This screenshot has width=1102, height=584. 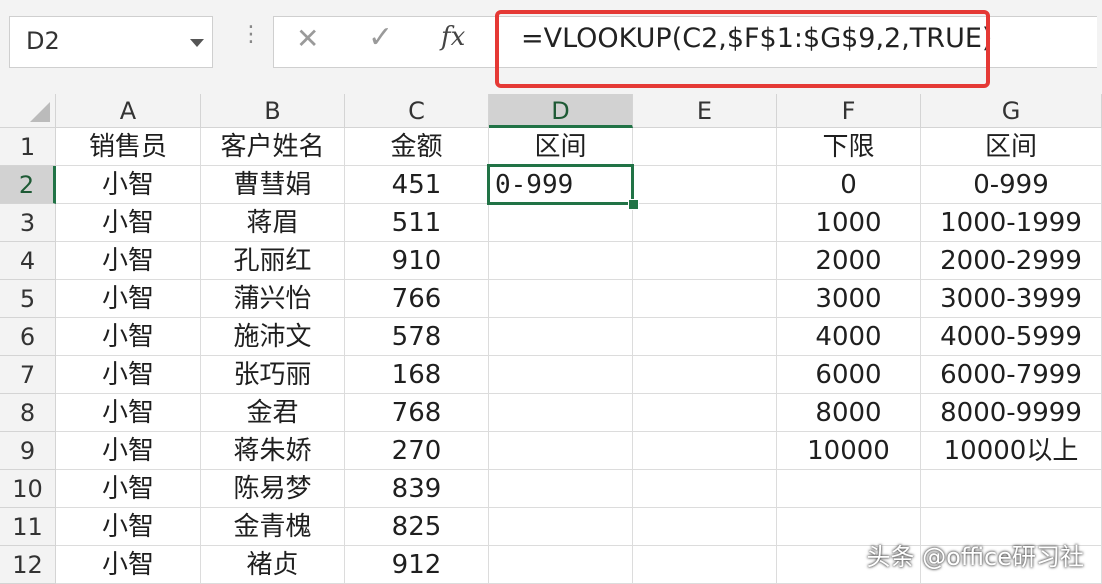 I want to click on cell-d3, so click(x=561, y=223).